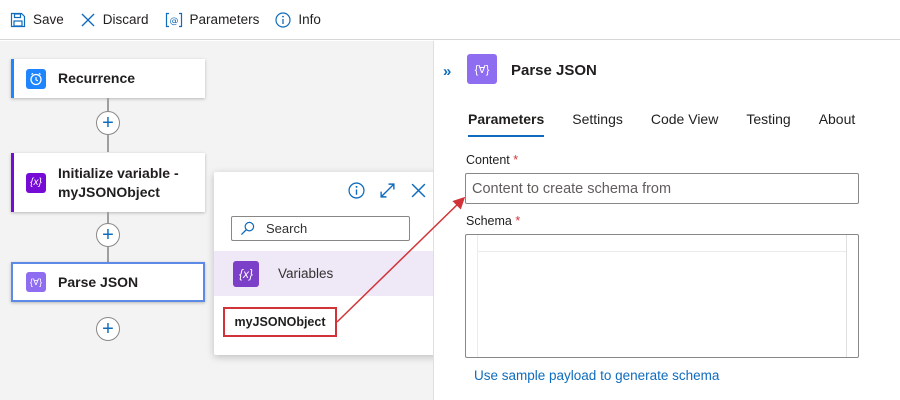  I want to click on discard-button: Discard, so click(114, 20).